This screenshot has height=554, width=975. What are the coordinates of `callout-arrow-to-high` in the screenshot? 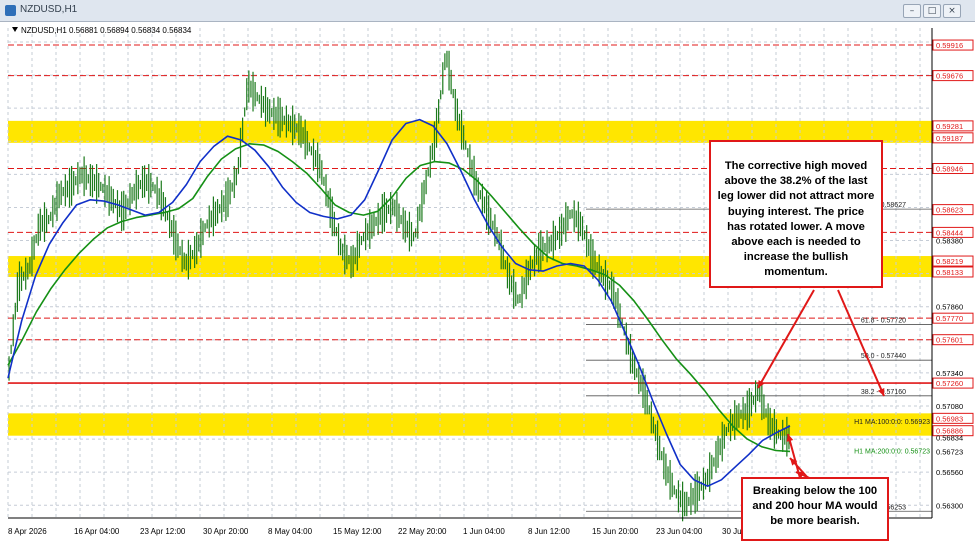 It's located at (786, 339).